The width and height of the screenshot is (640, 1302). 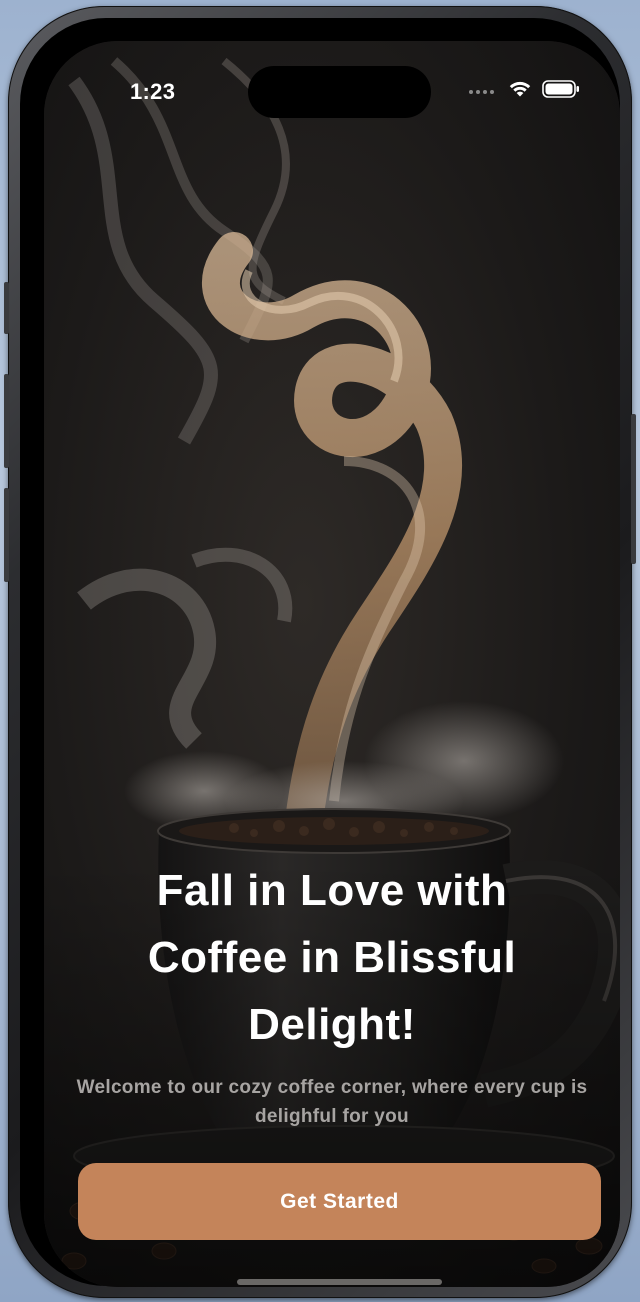 I want to click on power-button, so click(x=633, y=489).